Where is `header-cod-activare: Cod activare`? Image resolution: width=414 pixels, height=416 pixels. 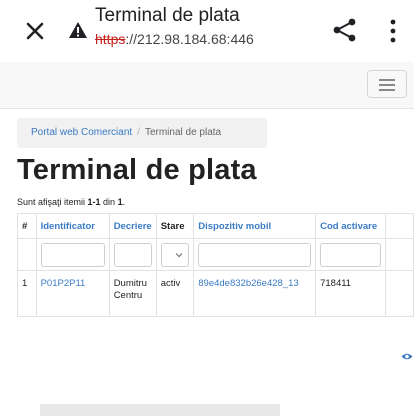
header-cod-activare: Cod activare is located at coordinates (350, 226).